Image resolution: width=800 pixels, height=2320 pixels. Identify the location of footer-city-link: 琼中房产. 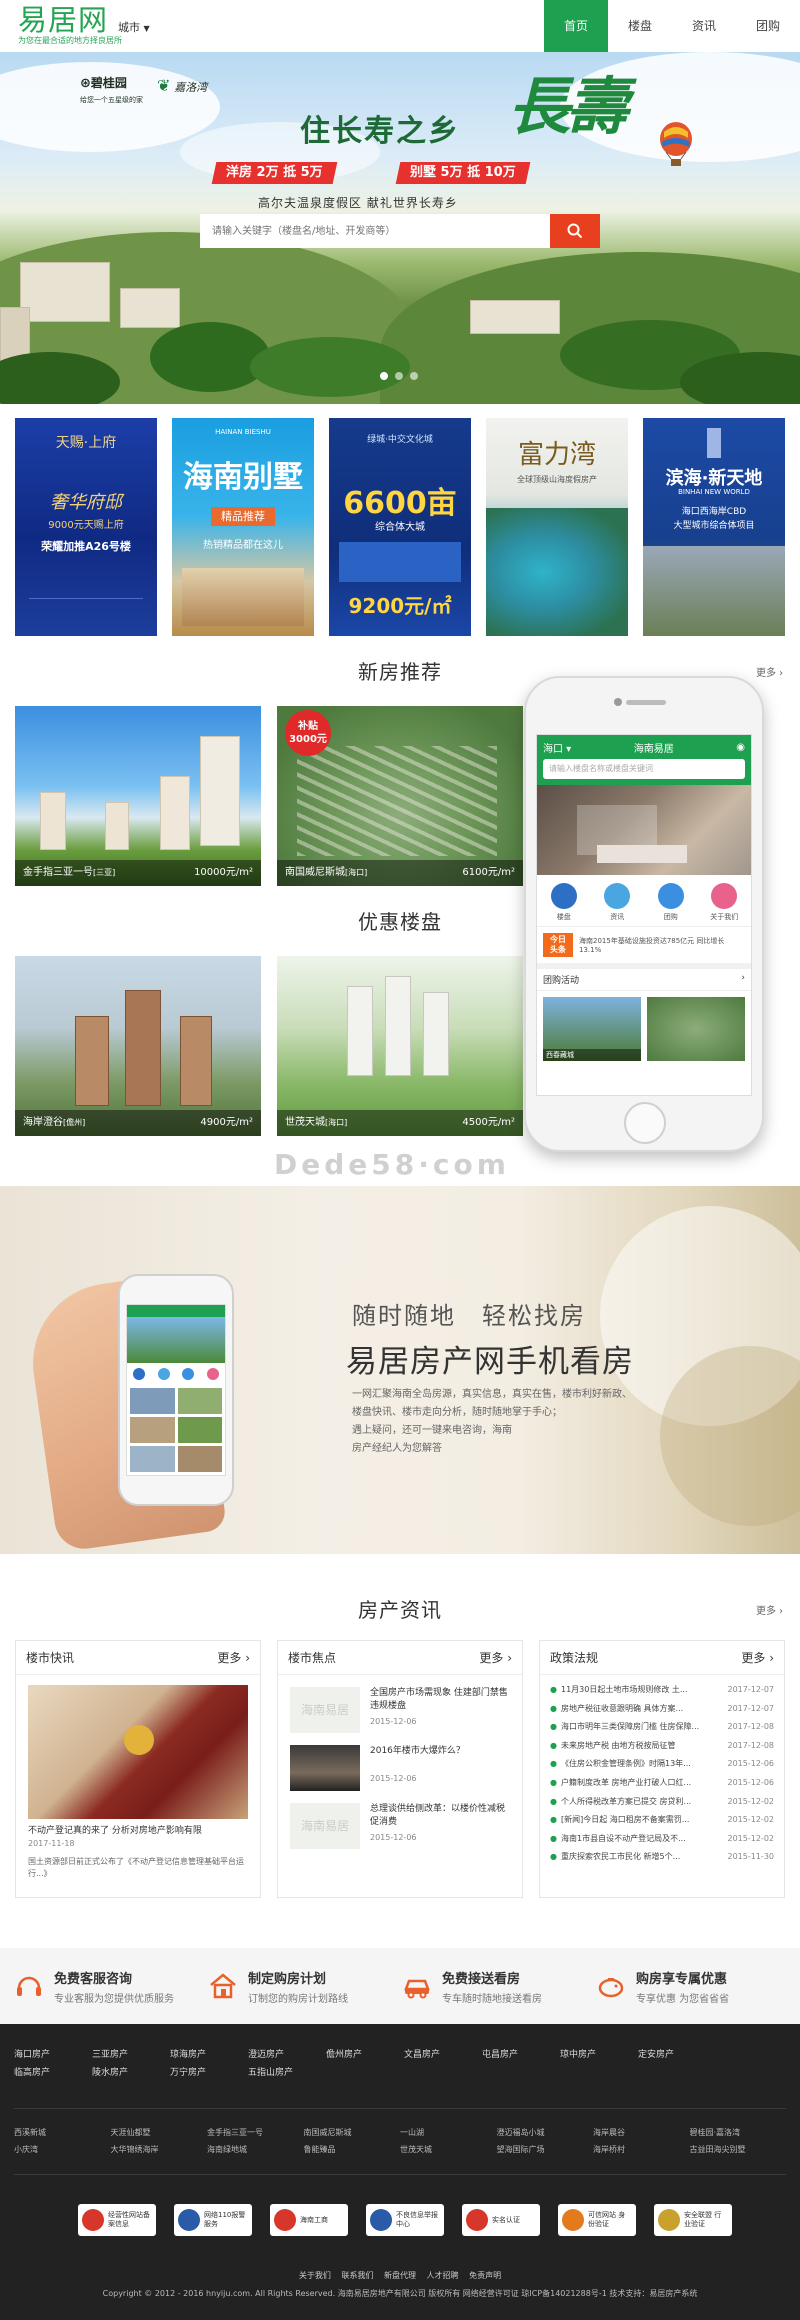
(599, 2055).